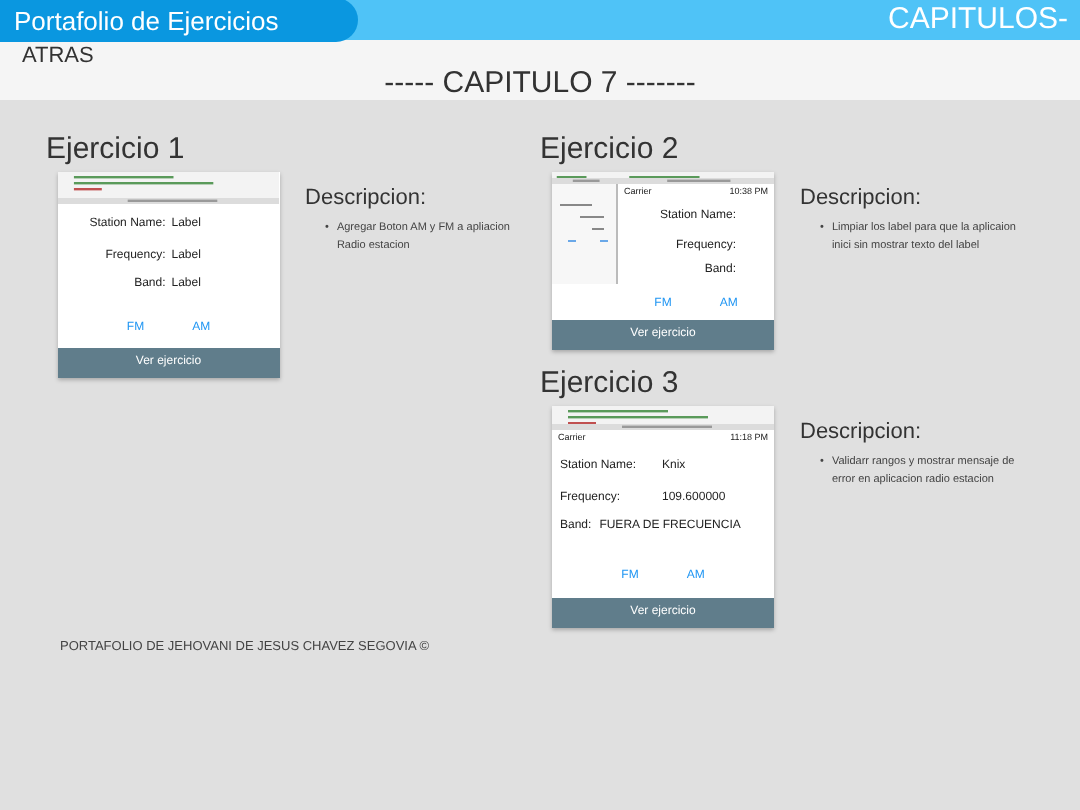 Image resolution: width=1080 pixels, height=810 pixels. What do you see at coordinates (116, 150) in the screenshot?
I see `exercise-title: Ejercicio 1` at bounding box center [116, 150].